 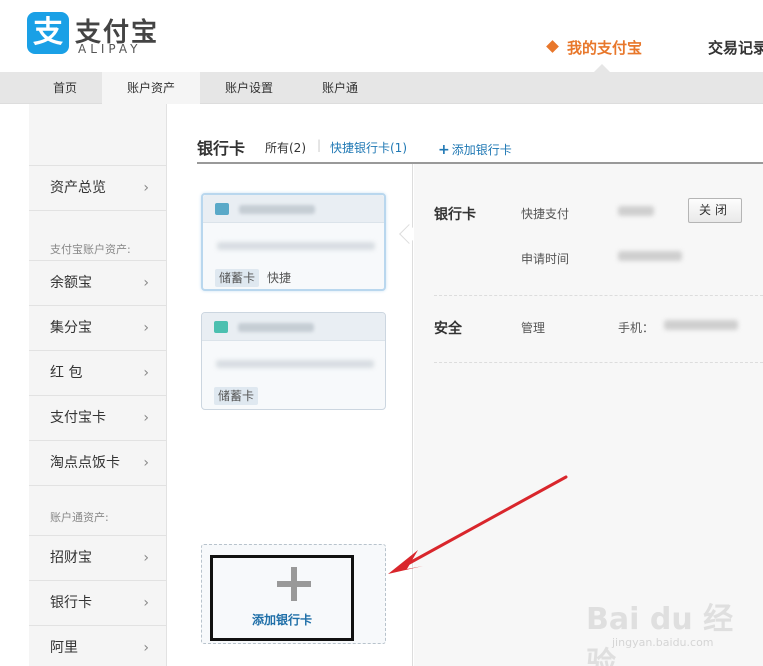 What do you see at coordinates (71, 328) in the screenshot?
I see `sidebar-item-label: 集分宝` at bounding box center [71, 328].